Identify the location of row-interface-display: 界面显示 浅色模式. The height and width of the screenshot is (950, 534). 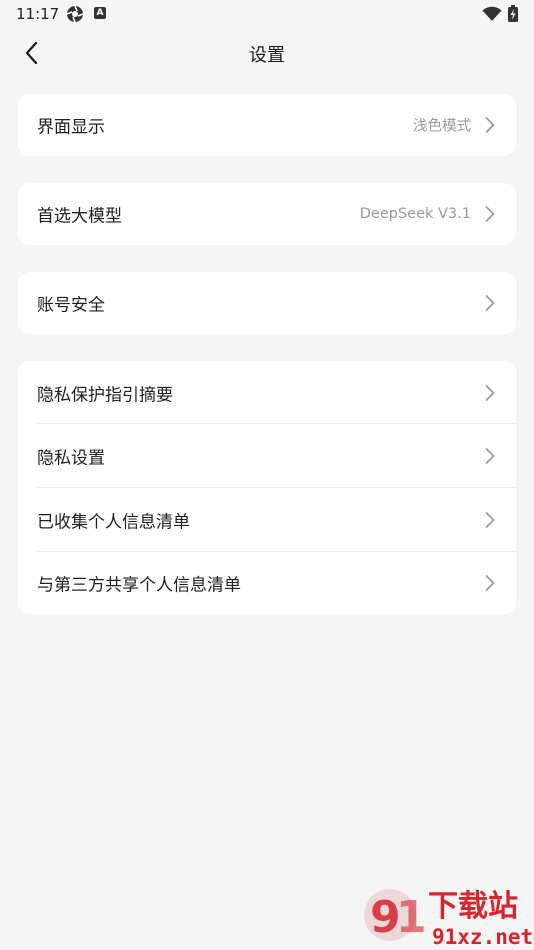
(267, 125).